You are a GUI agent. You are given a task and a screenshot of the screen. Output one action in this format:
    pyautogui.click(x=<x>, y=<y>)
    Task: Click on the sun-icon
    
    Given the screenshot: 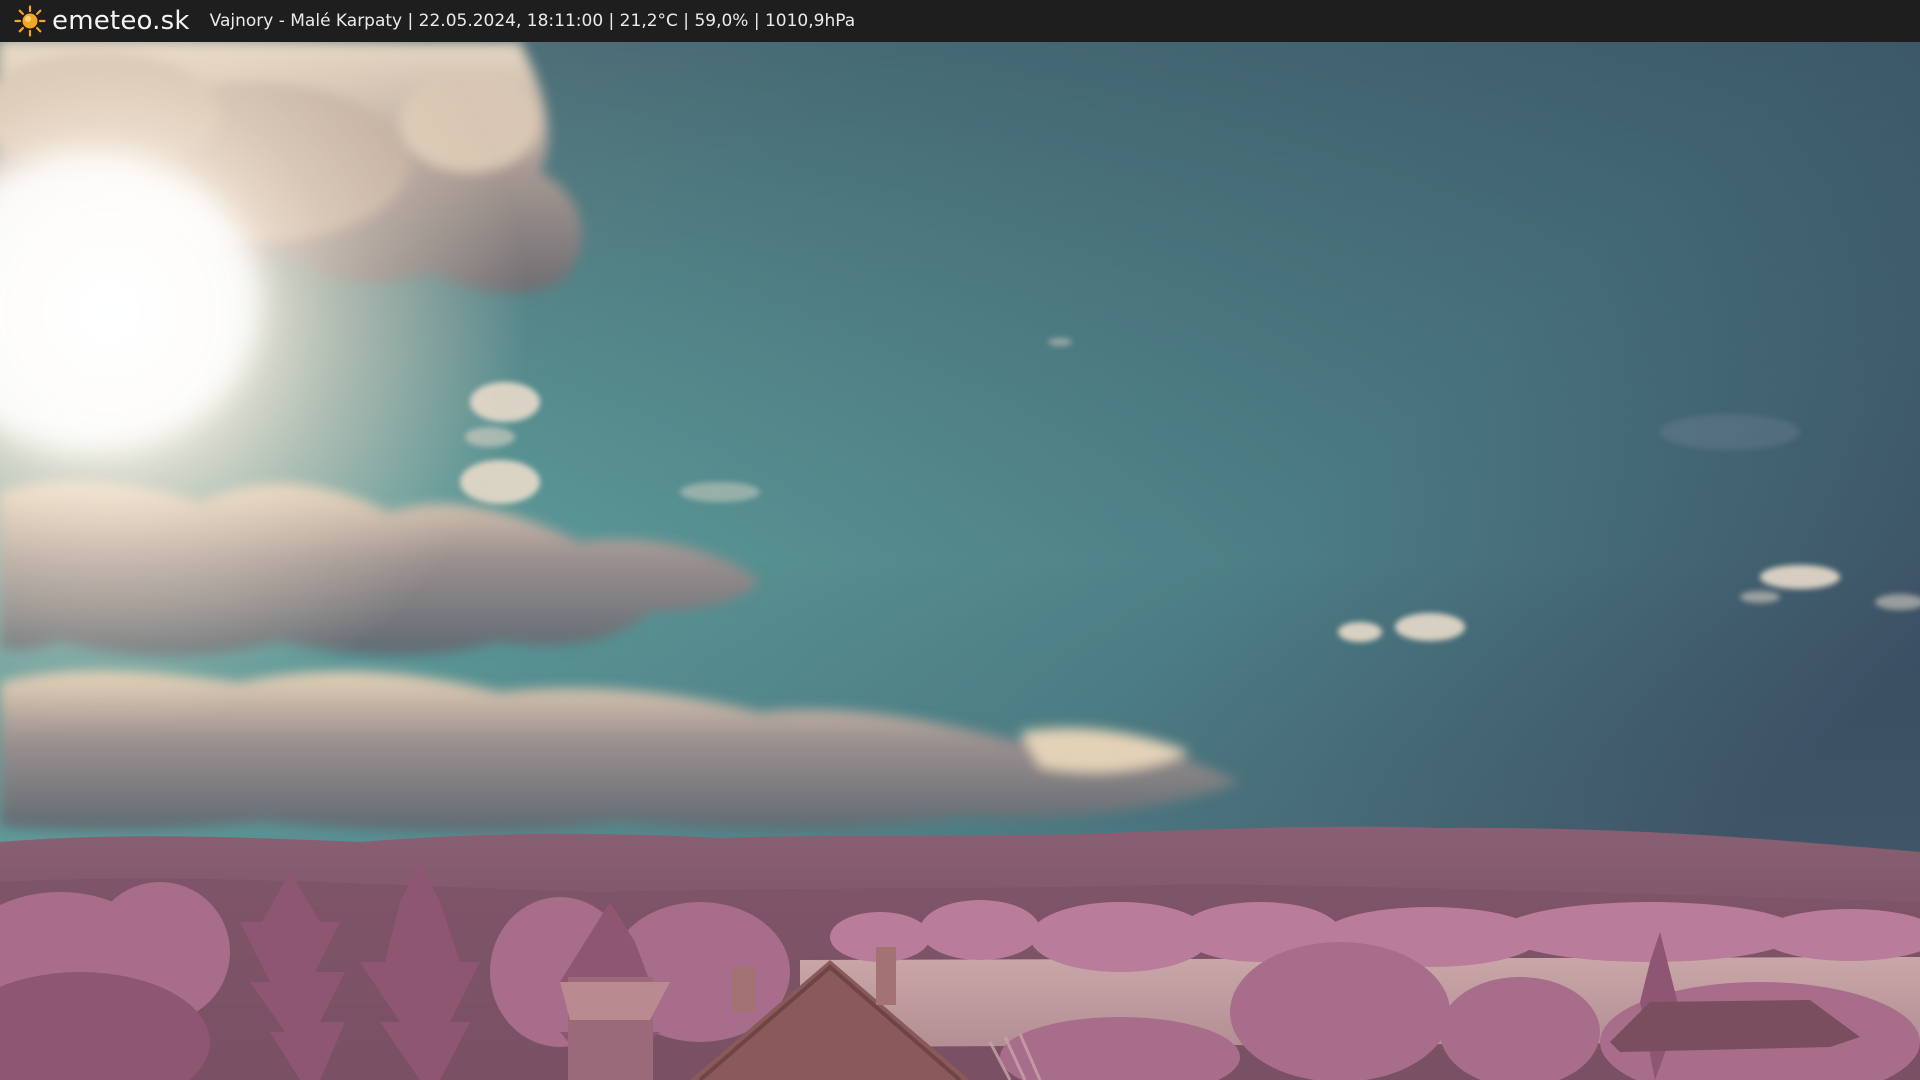 What is the action you would take?
    pyautogui.click(x=30, y=21)
    